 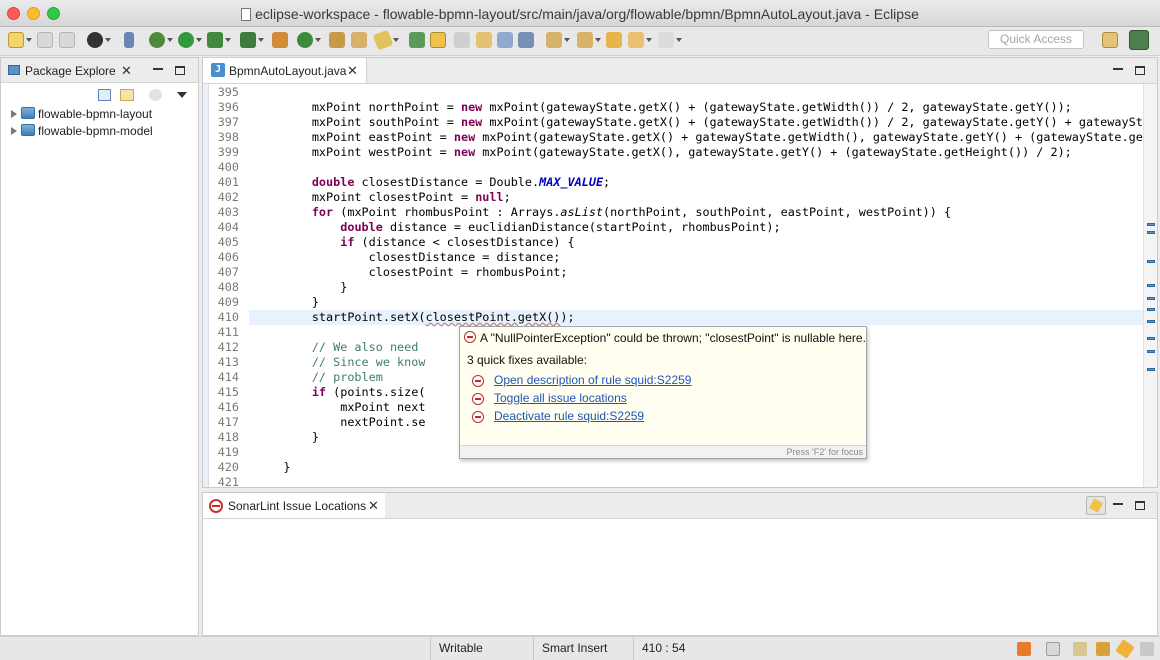 What do you see at coordinates (666, 40) in the screenshot?
I see `forward-icon` at bounding box center [666, 40].